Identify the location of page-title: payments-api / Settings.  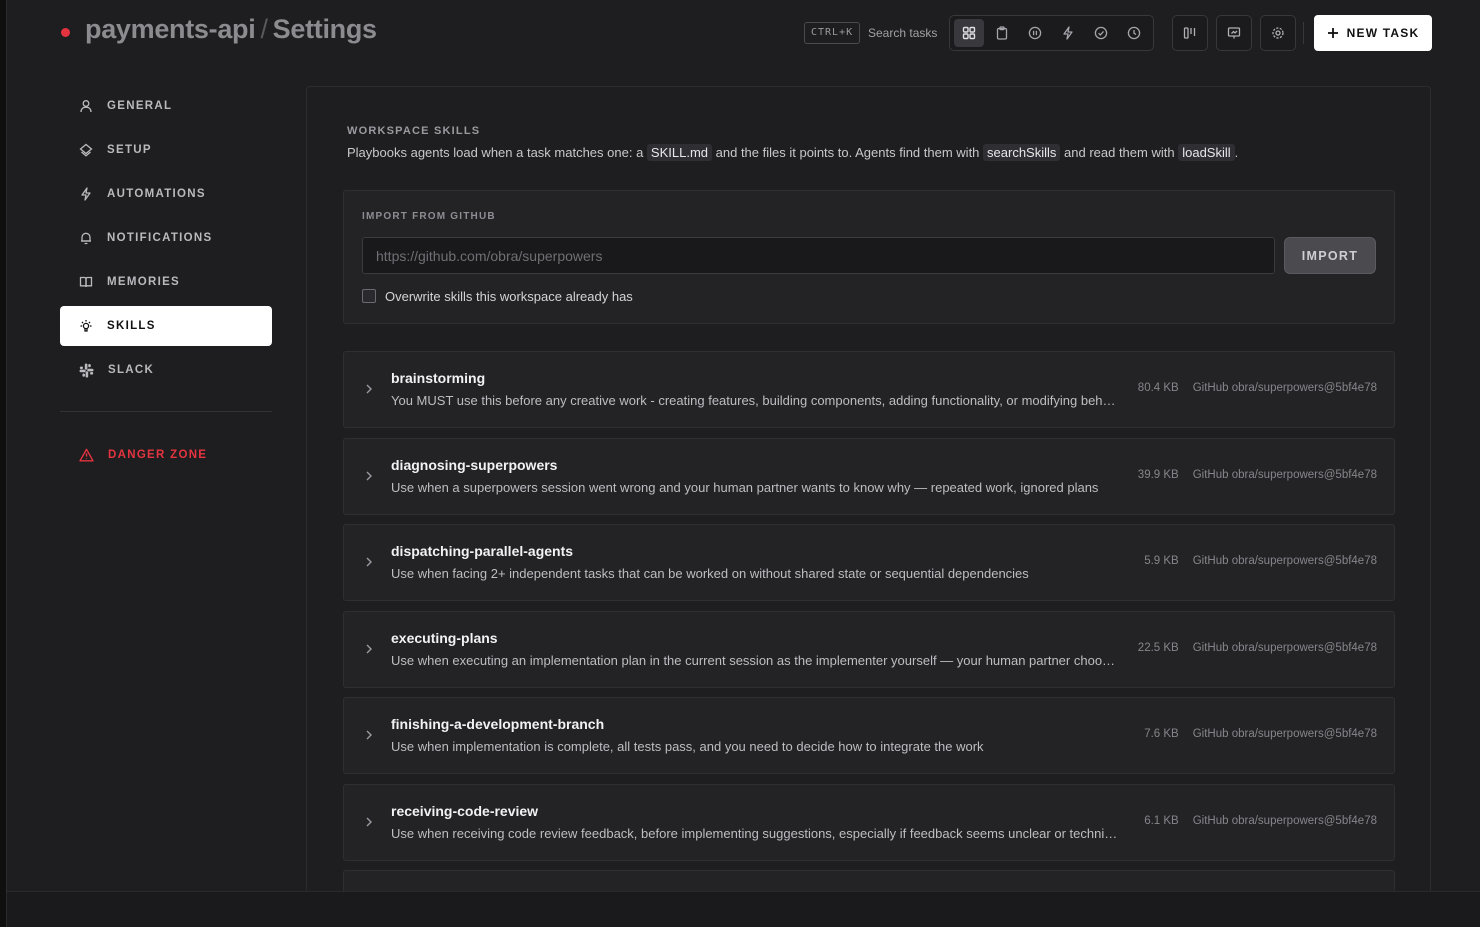
(231, 29).